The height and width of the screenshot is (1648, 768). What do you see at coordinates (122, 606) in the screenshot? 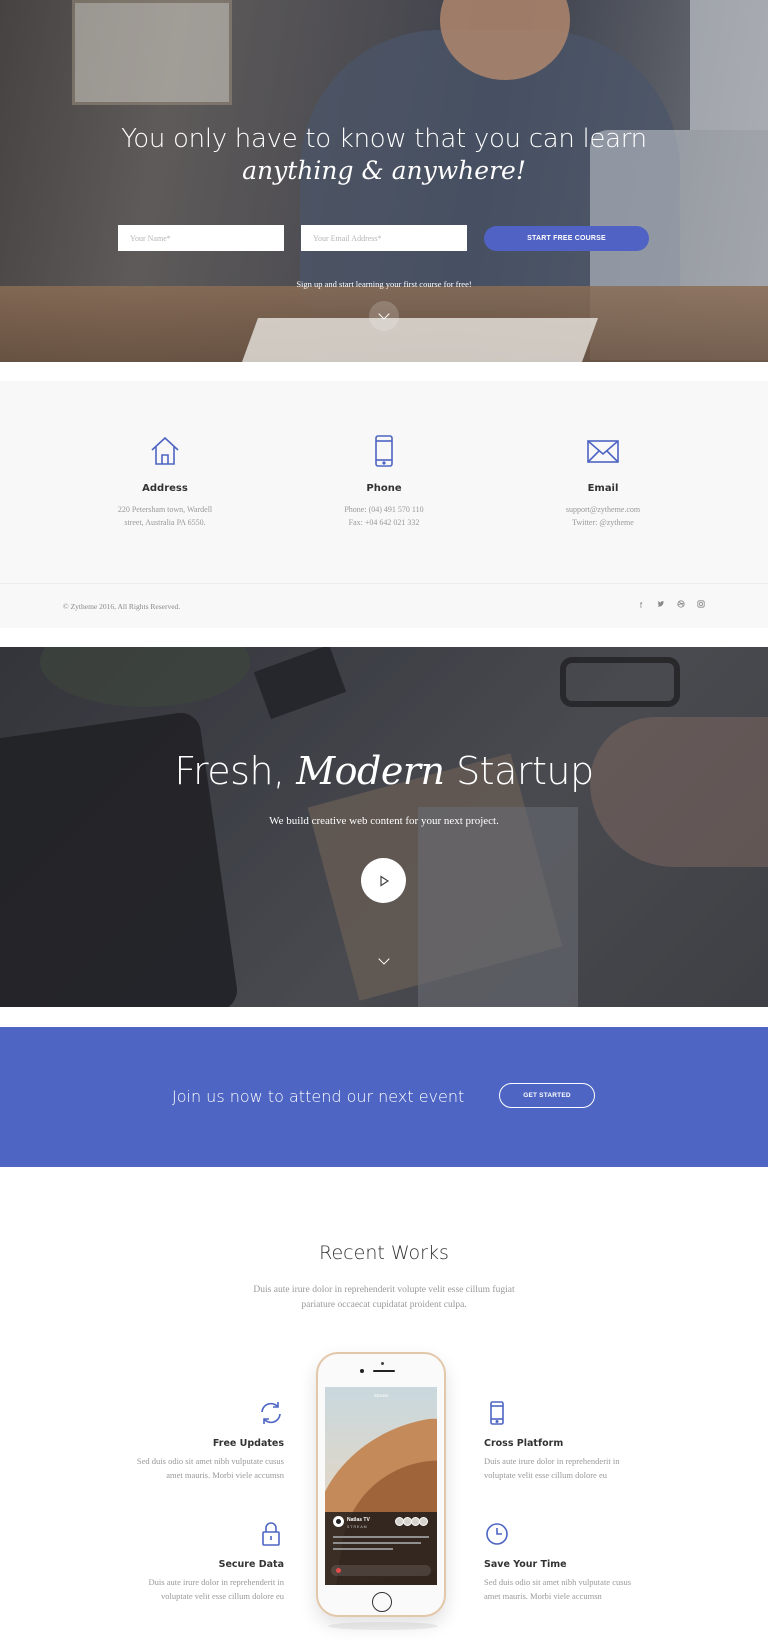
I see `copyright-text: © Zytheme 2016, All Rights Reserved.` at bounding box center [122, 606].